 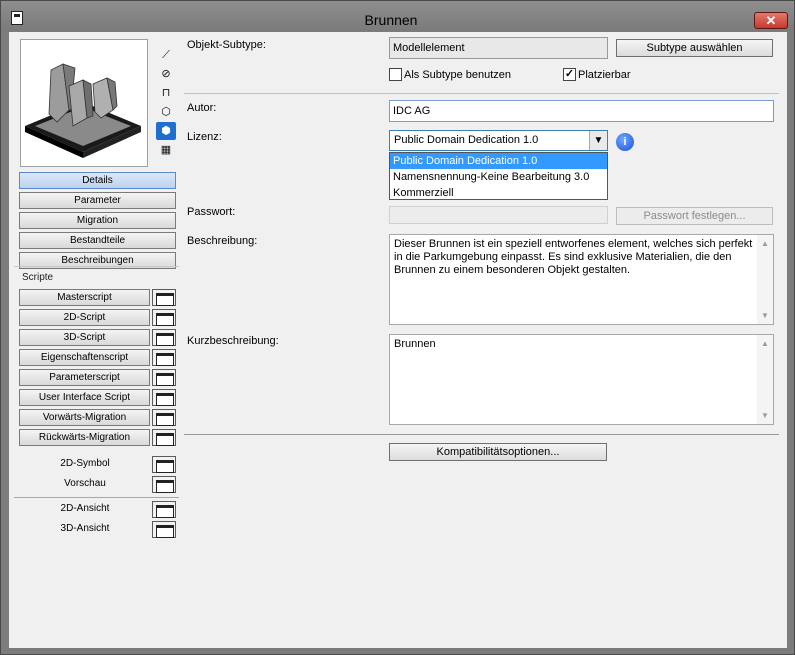 What do you see at coordinates (202, 108) in the screenshot?
I see `author-label: Autor:` at bounding box center [202, 108].